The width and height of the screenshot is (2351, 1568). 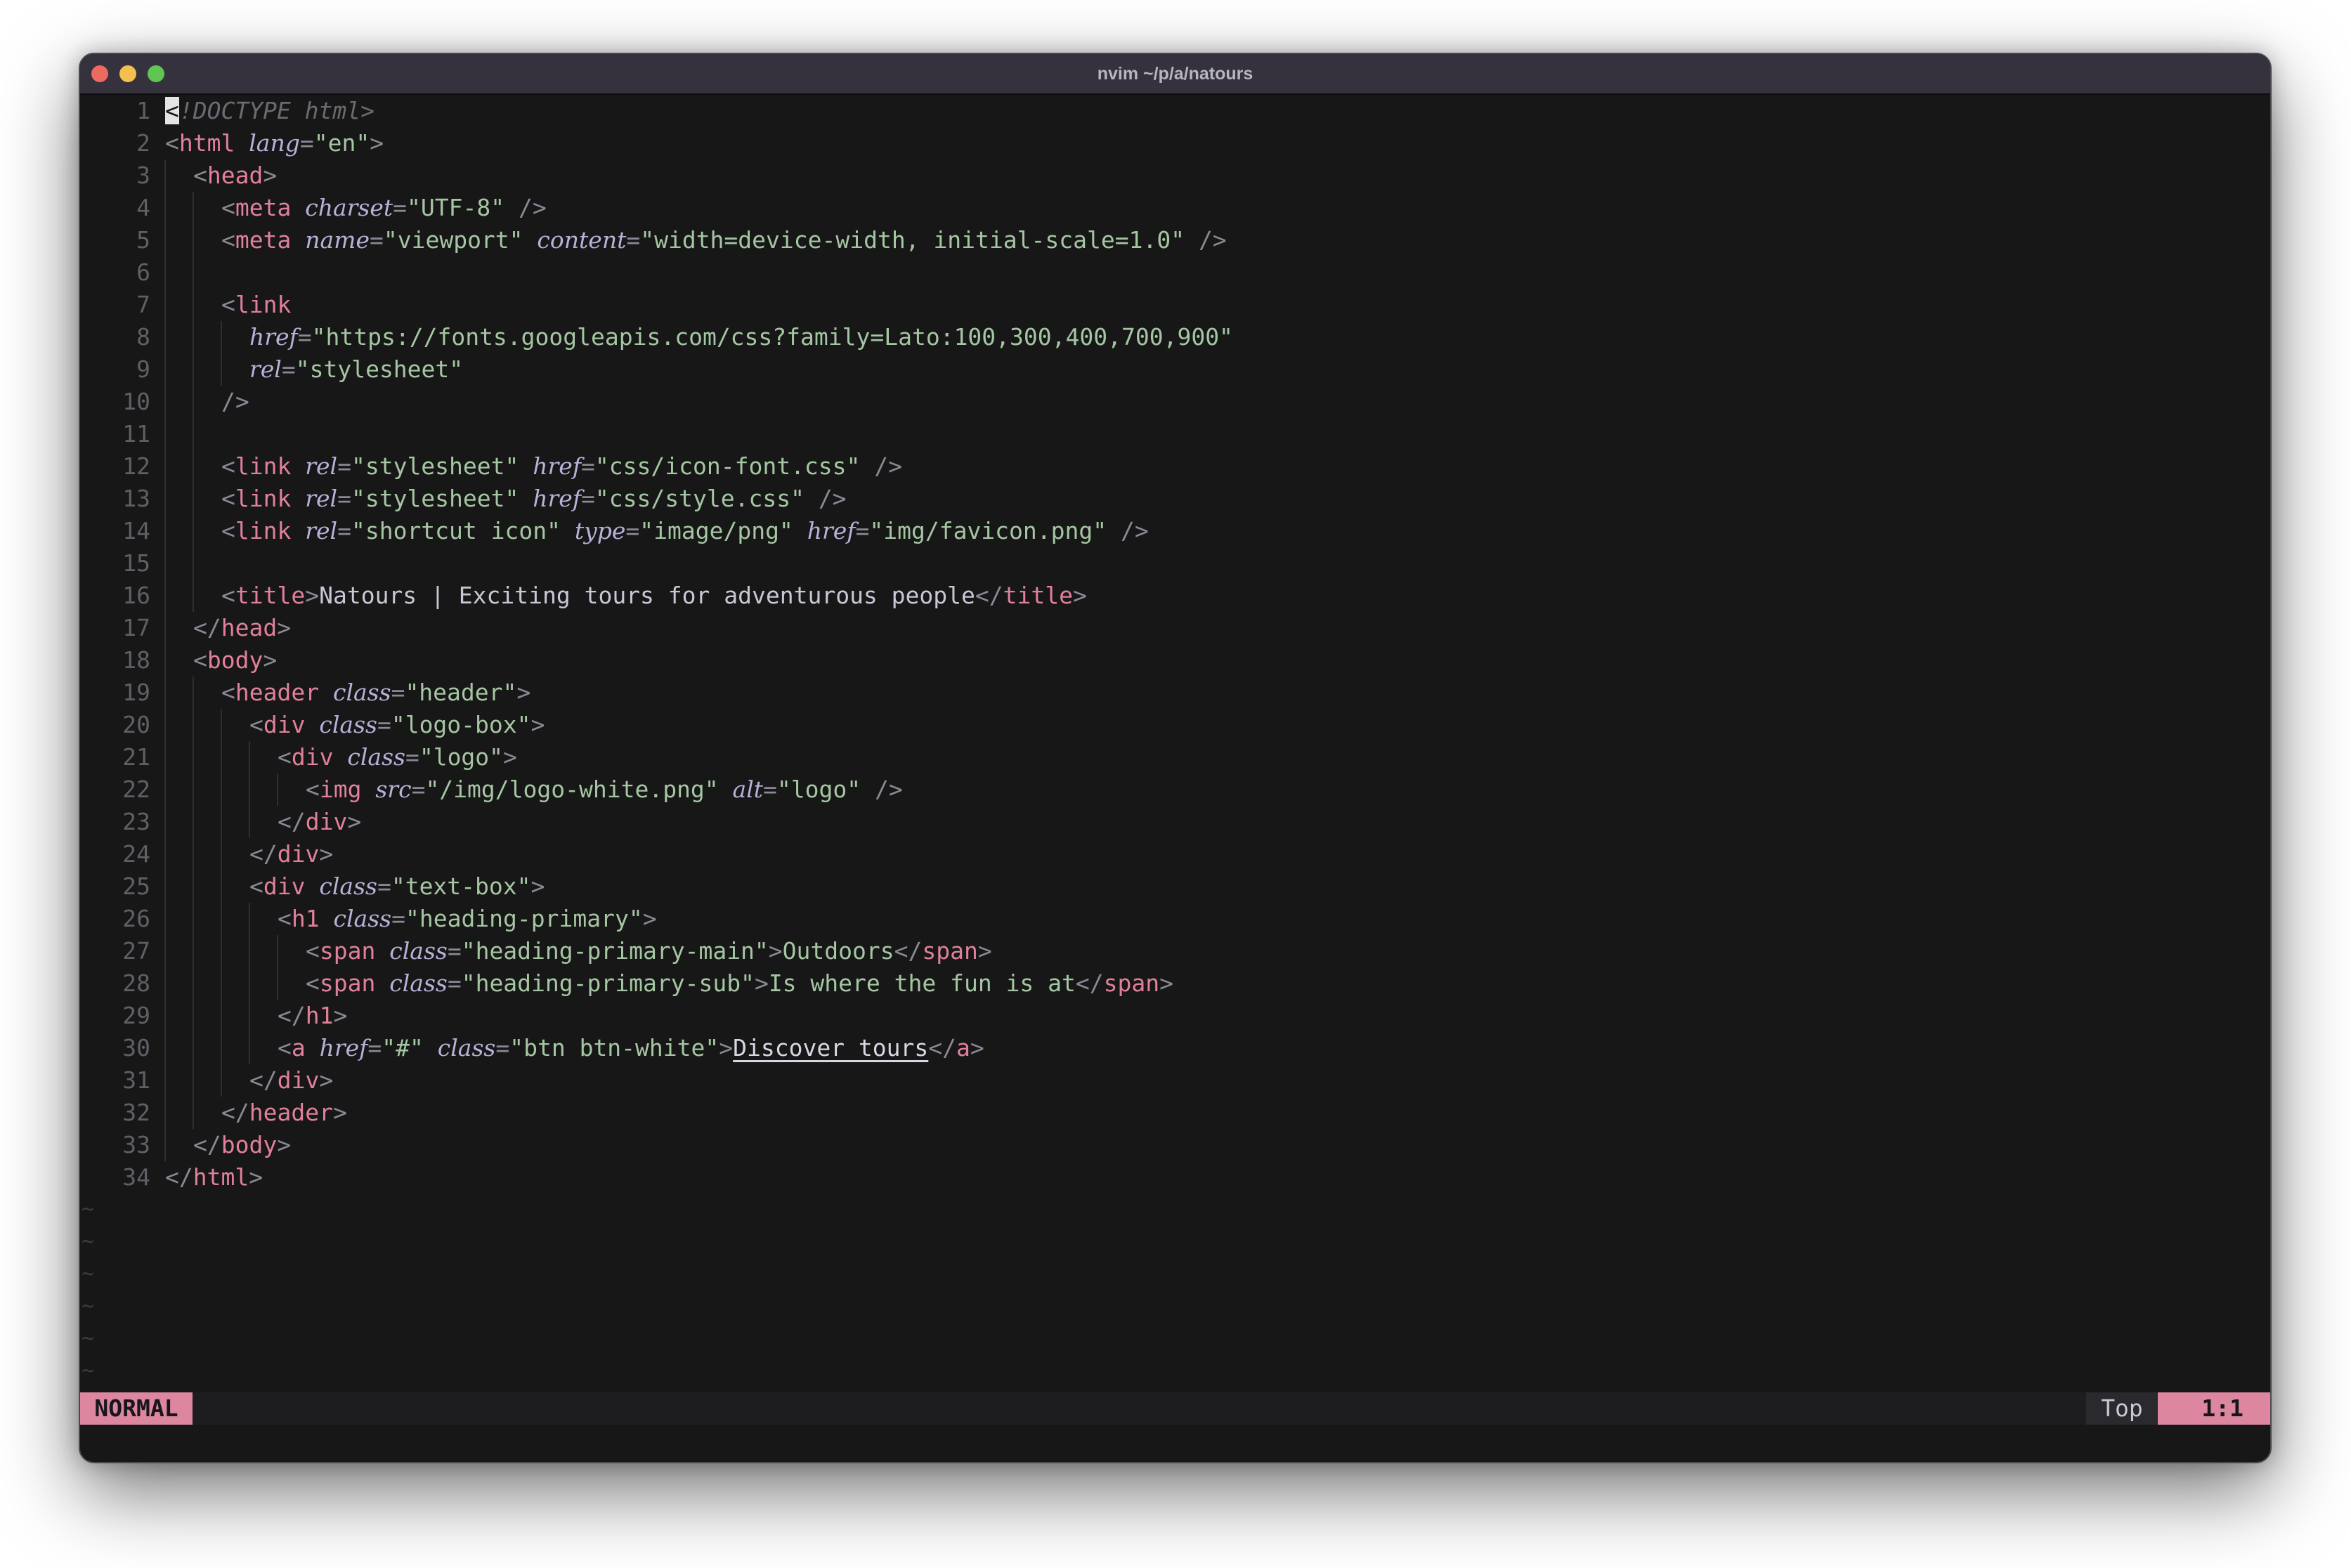 What do you see at coordinates (235, 175) in the screenshot?
I see `tag-token: head` at bounding box center [235, 175].